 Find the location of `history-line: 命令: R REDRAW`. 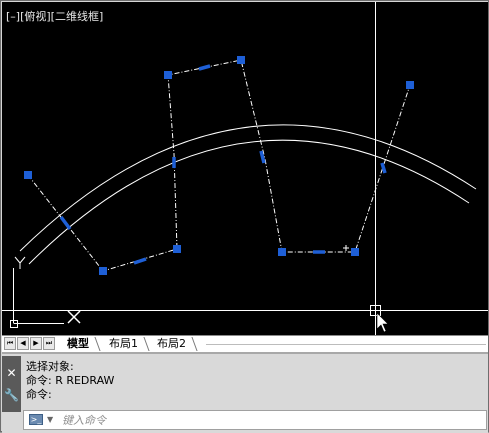

history-line: 命令: R REDRAW is located at coordinates (70, 380).